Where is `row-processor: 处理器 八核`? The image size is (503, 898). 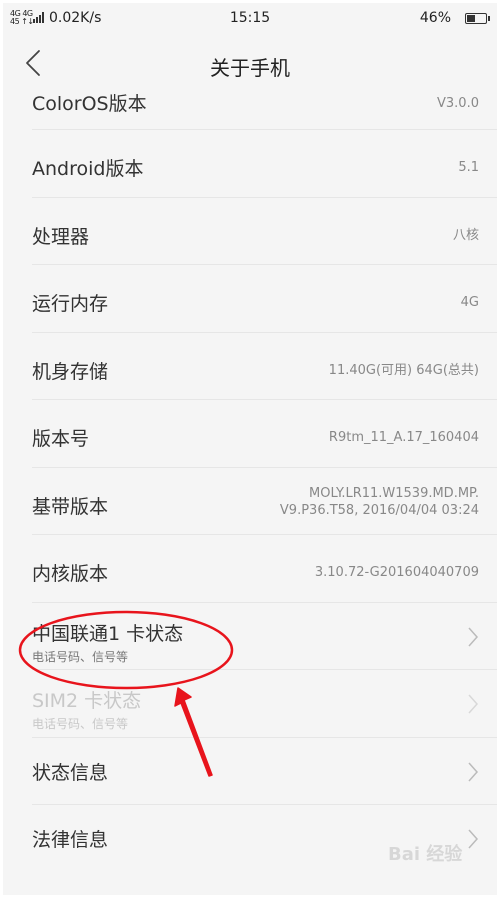 row-processor: 处理器 八核 is located at coordinates (264, 231).